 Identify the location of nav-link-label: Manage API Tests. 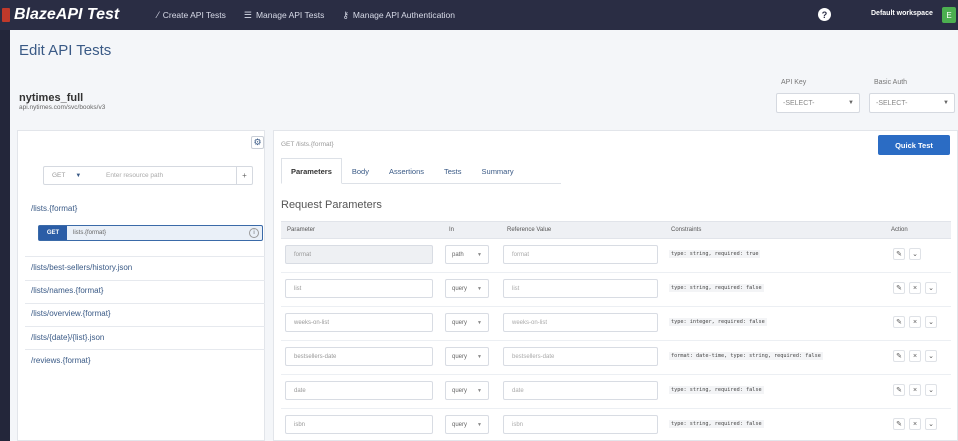
(290, 15).